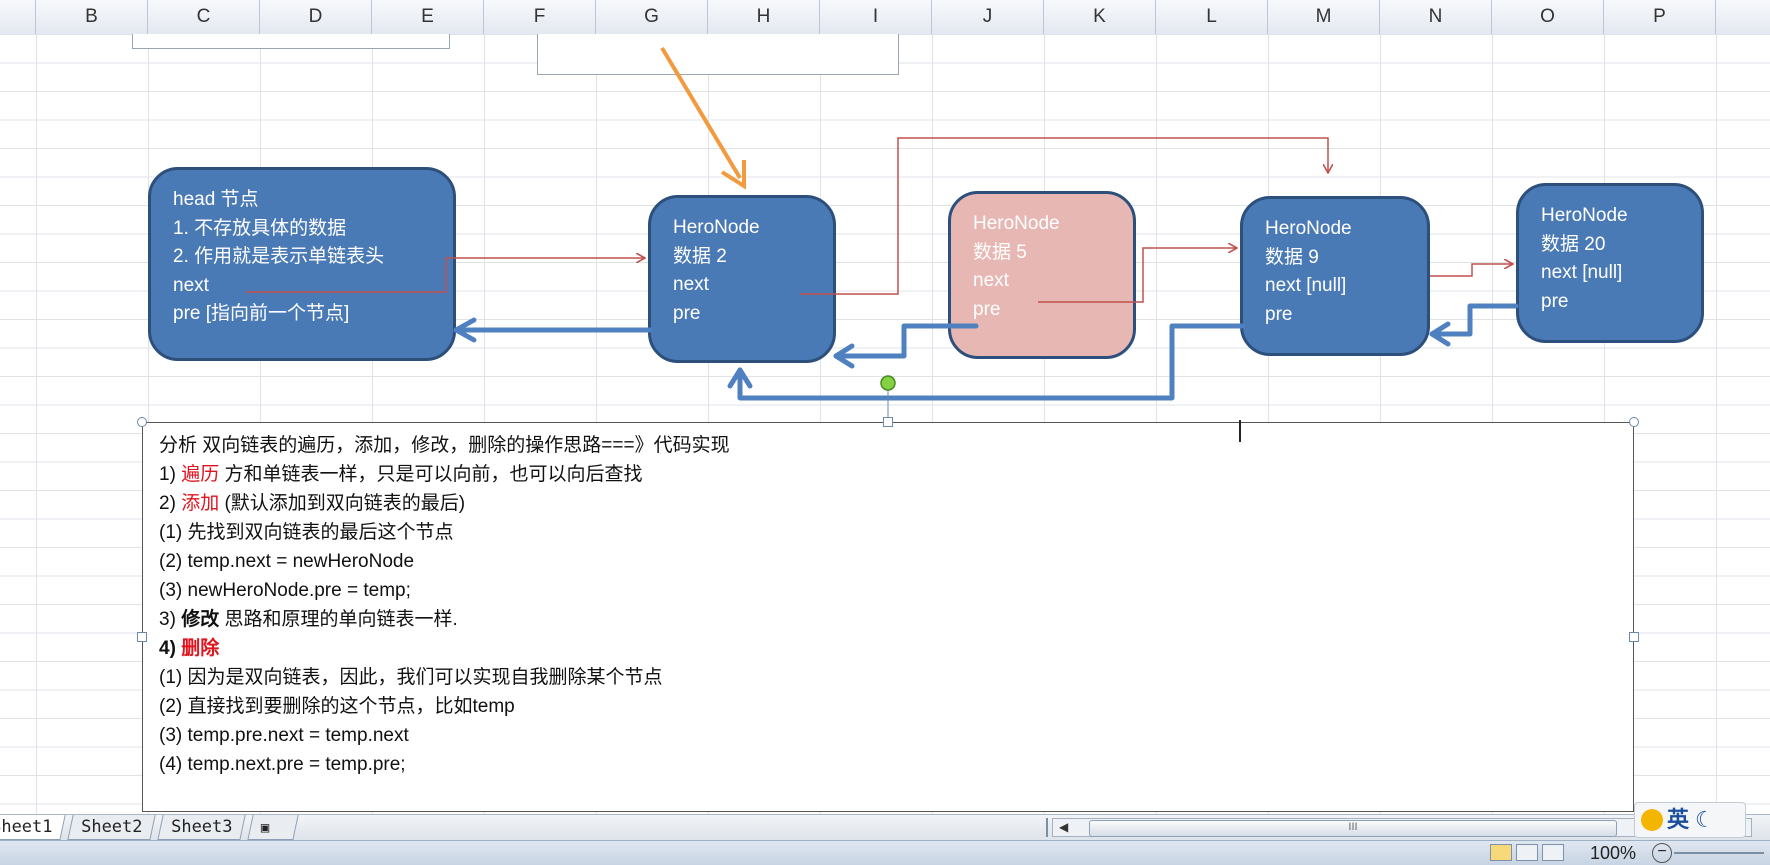 This screenshot has width=1770, height=865. I want to click on textbox-line-modify-prefix: 3), so click(170, 619).